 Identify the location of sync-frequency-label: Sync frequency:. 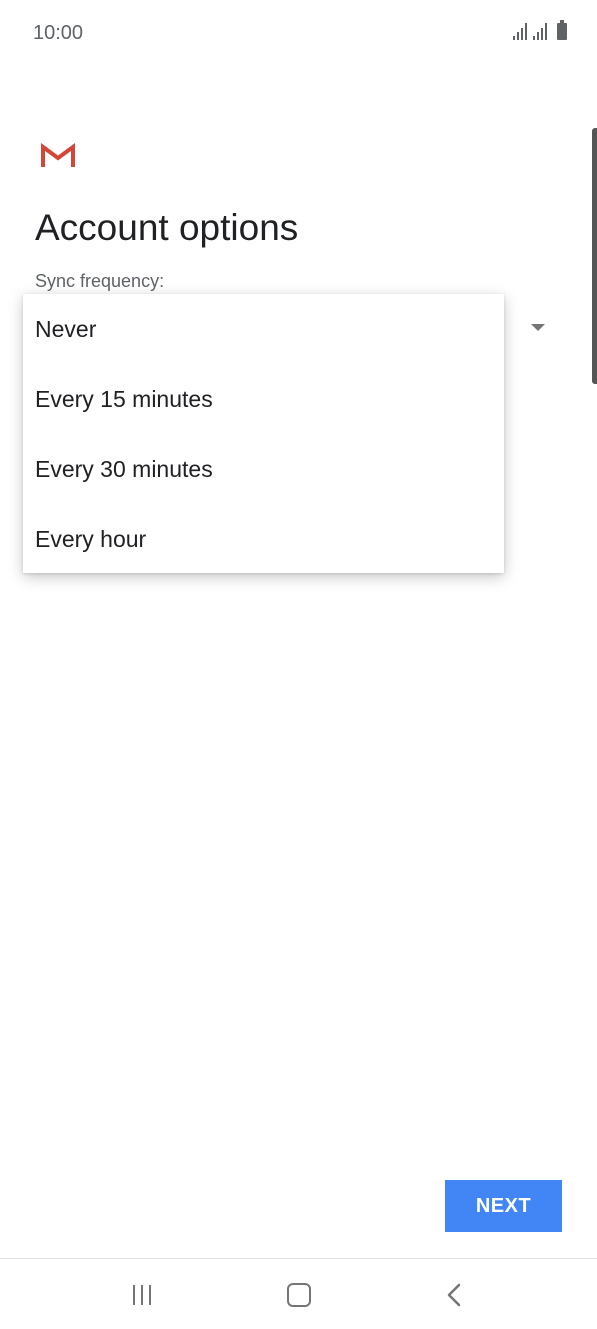
(100, 281).